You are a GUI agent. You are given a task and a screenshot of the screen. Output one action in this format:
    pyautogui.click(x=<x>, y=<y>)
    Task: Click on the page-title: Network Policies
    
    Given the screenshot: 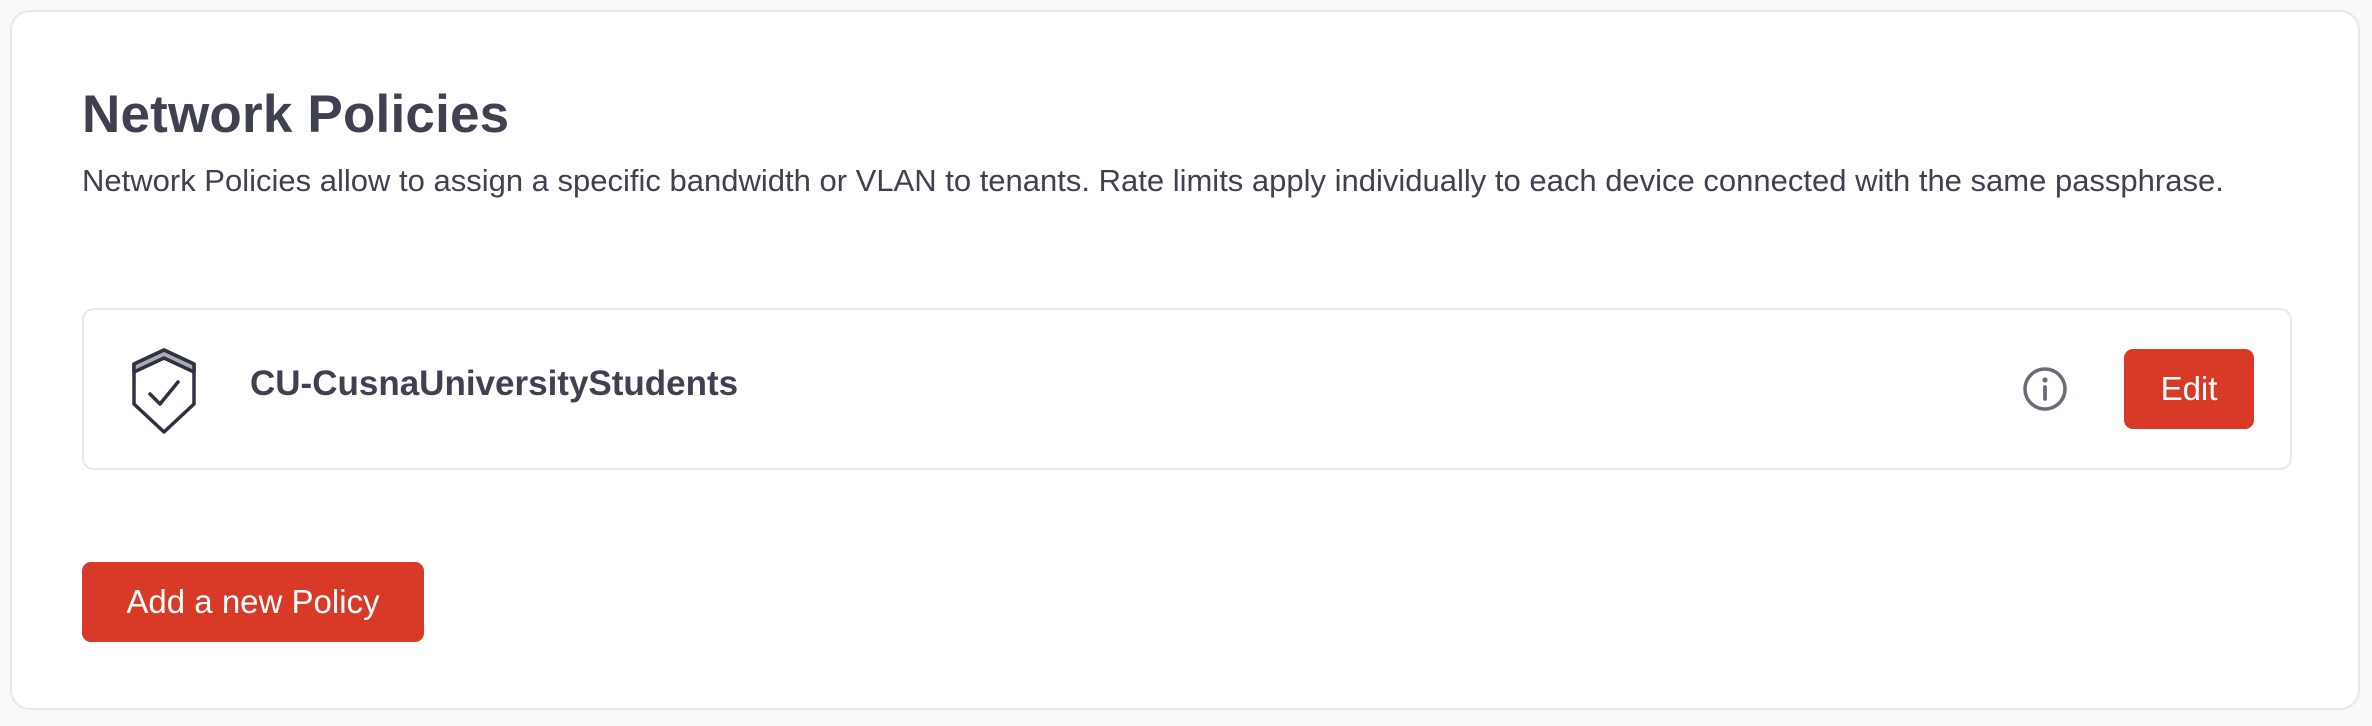 What is the action you would take?
    pyautogui.click(x=296, y=114)
    